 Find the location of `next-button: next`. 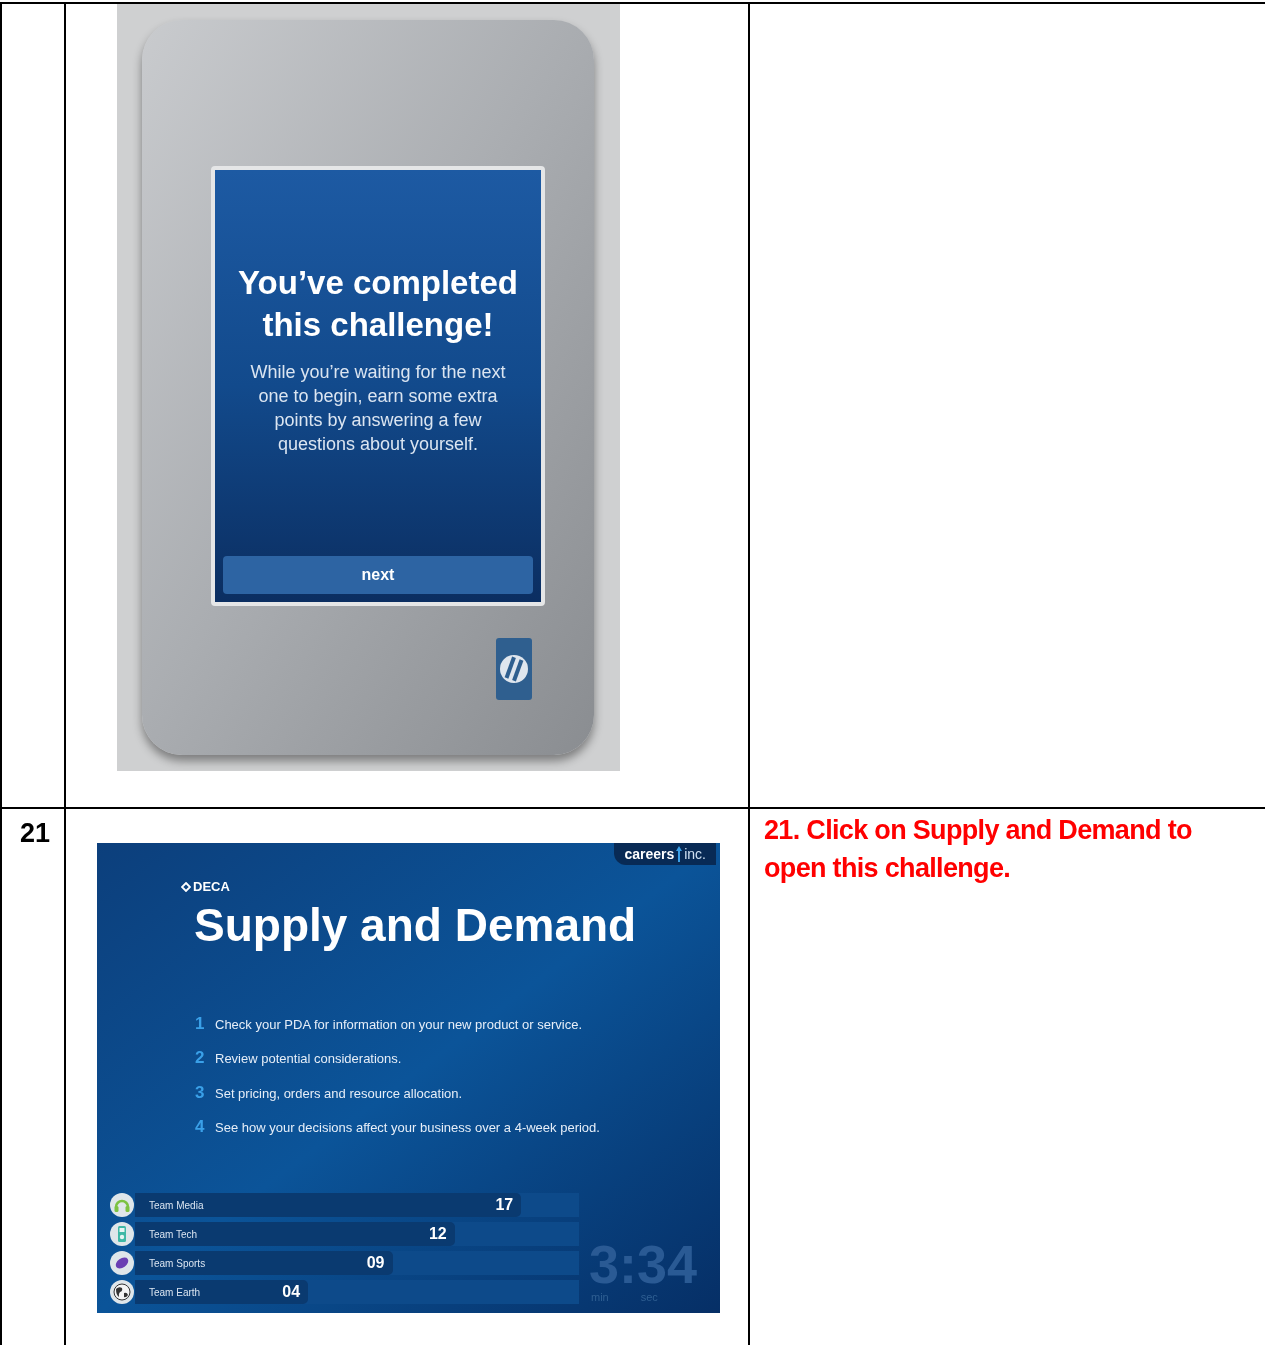

next-button: next is located at coordinates (378, 575).